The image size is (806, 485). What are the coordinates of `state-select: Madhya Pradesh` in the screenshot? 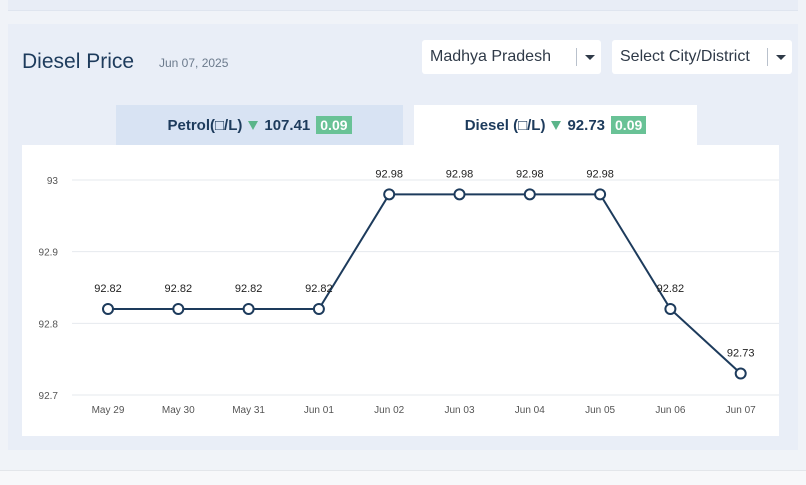 It's located at (511, 57).